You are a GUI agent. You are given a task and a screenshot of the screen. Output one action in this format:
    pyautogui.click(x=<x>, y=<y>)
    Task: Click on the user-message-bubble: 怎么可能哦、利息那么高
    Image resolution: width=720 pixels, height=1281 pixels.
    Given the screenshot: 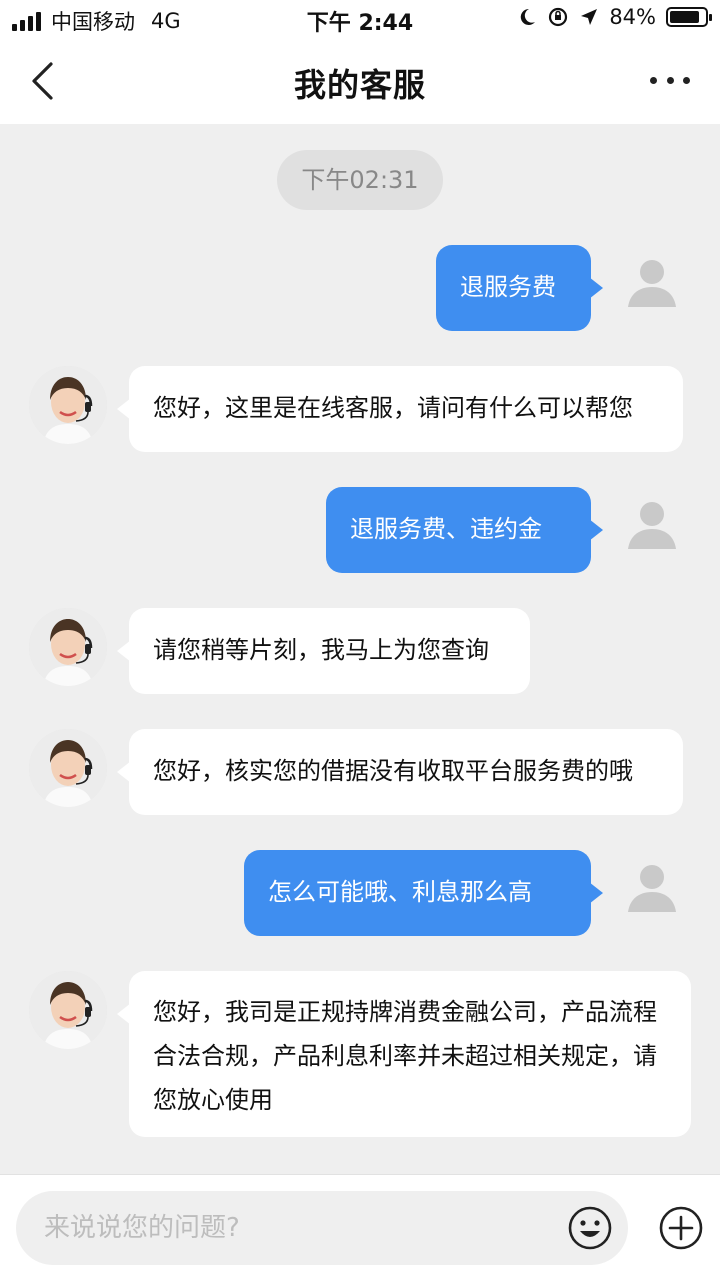 What is the action you would take?
    pyautogui.click(x=423, y=893)
    